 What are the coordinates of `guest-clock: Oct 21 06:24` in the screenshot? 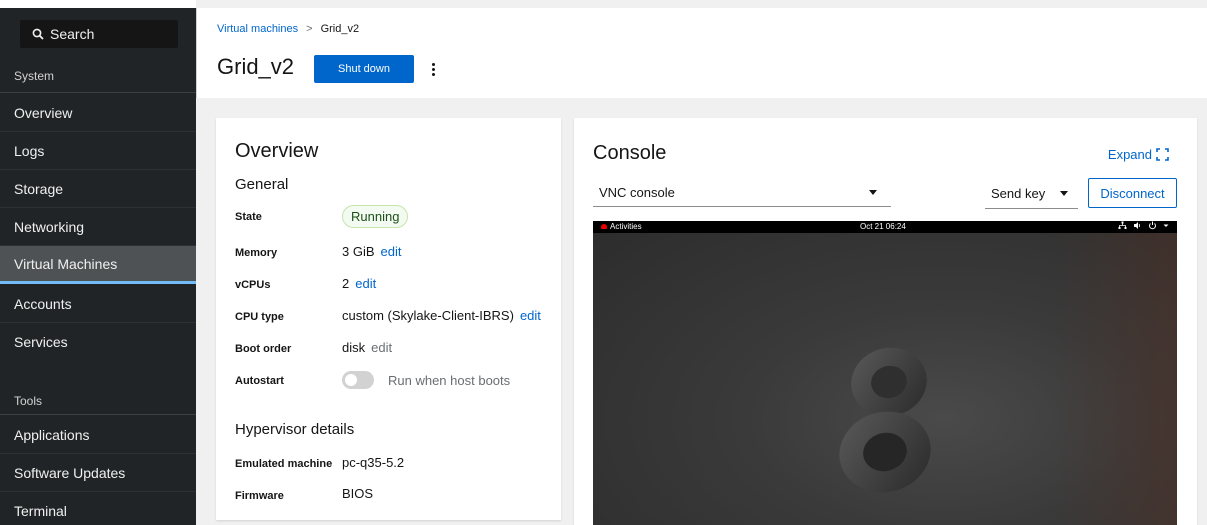 It's located at (883, 226).